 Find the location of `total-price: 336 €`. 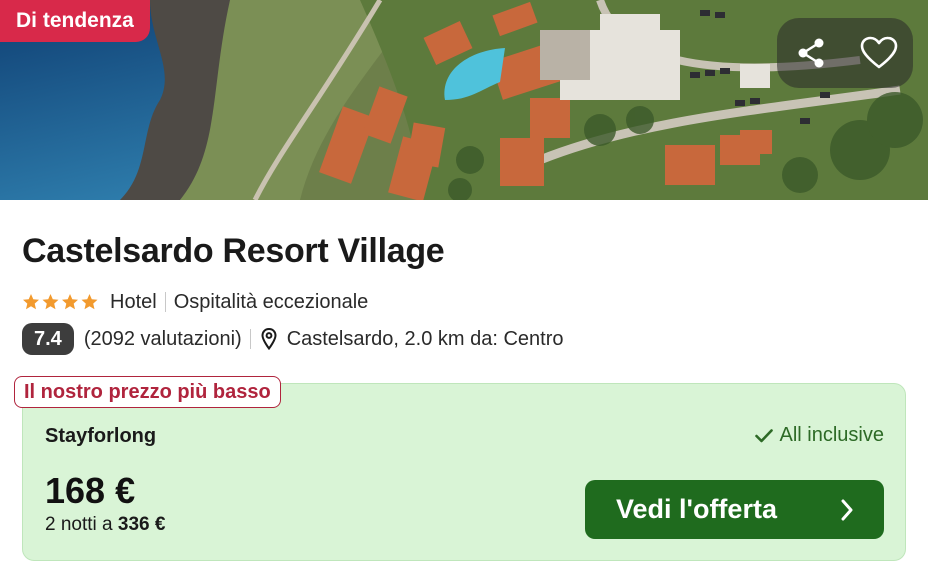

total-price: 336 € is located at coordinates (141, 524).